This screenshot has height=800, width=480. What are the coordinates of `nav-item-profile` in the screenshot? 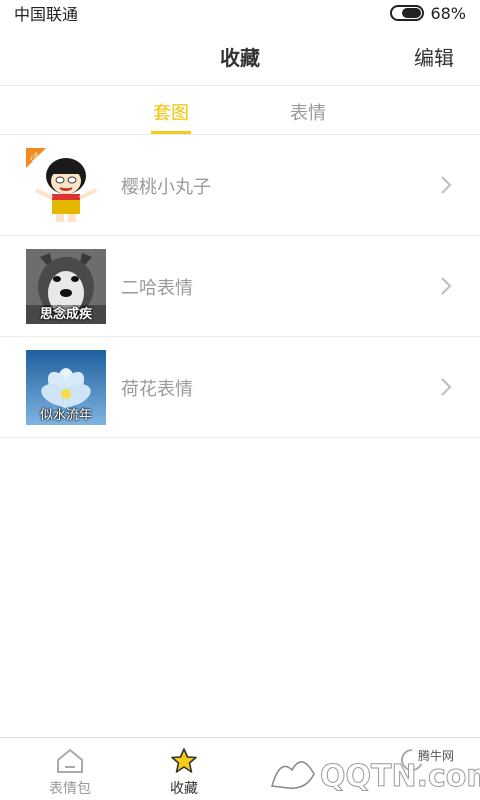 It's located at (412, 760).